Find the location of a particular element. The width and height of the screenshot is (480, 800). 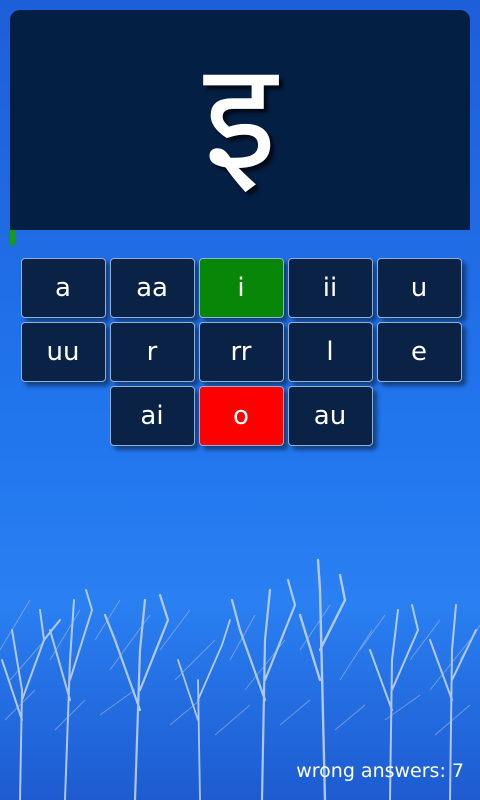

answer-row: uu r rr l e is located at coordinates (241, 352).